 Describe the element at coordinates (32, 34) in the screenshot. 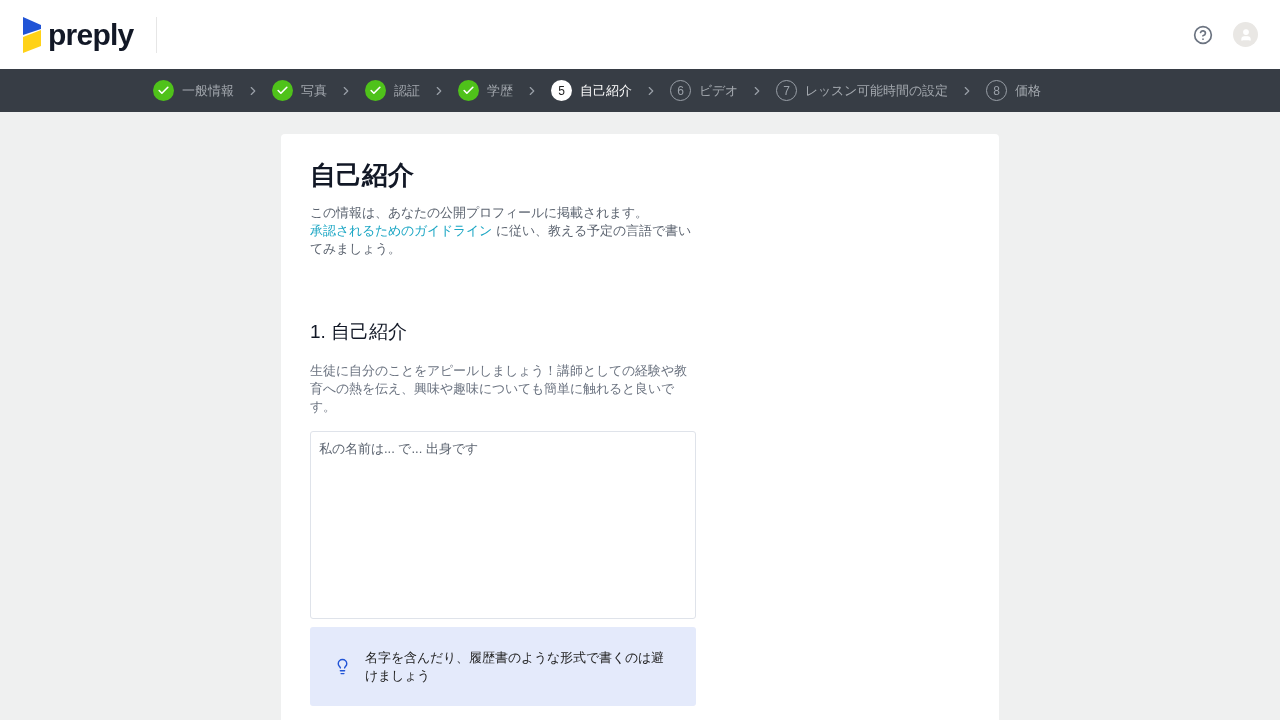

I see `logo-icon` at that location.